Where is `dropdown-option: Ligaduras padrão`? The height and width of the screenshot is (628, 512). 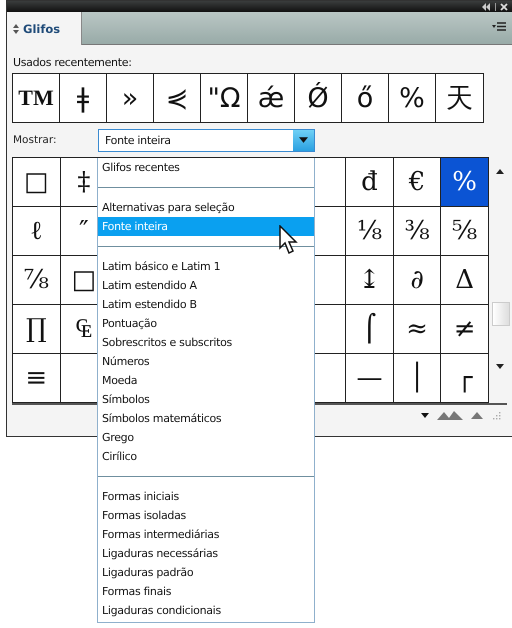
dropdown-option: Ligaduras padrão is located at coordinates (206, 572).